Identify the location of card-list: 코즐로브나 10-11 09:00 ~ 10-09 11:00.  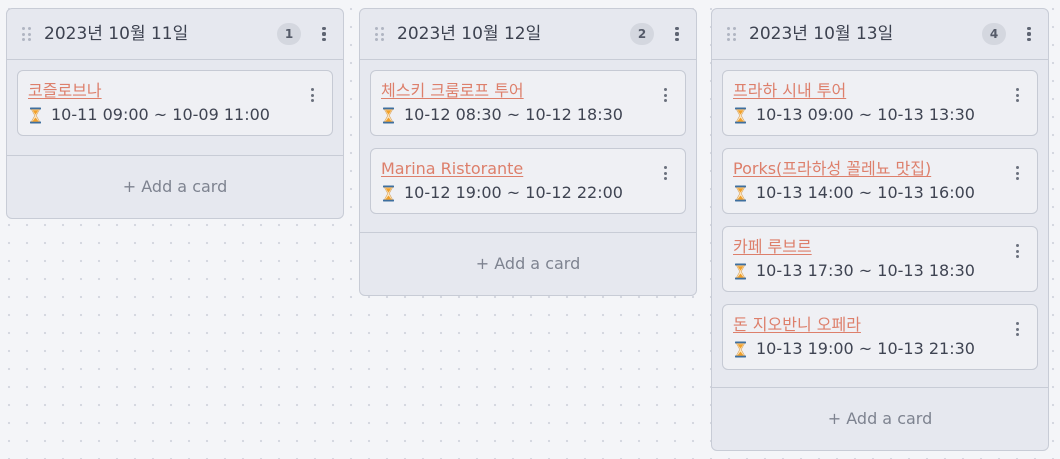
(175, 98).